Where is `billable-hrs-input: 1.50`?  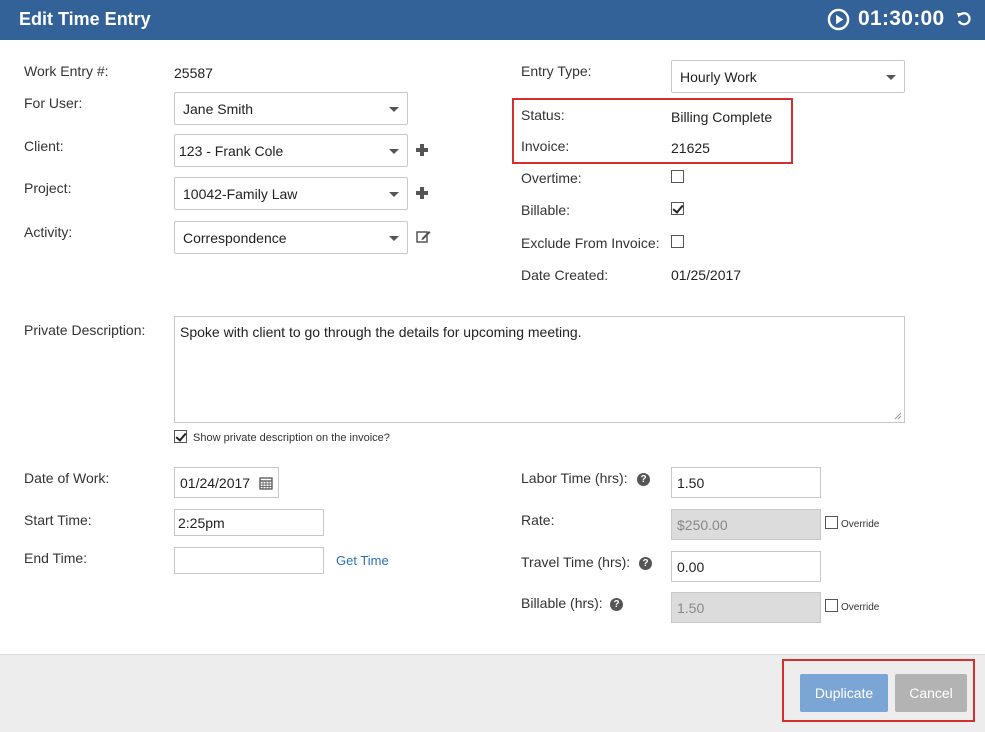
billable-hrs-input: 1.50 is located at coordinates (746, 607).